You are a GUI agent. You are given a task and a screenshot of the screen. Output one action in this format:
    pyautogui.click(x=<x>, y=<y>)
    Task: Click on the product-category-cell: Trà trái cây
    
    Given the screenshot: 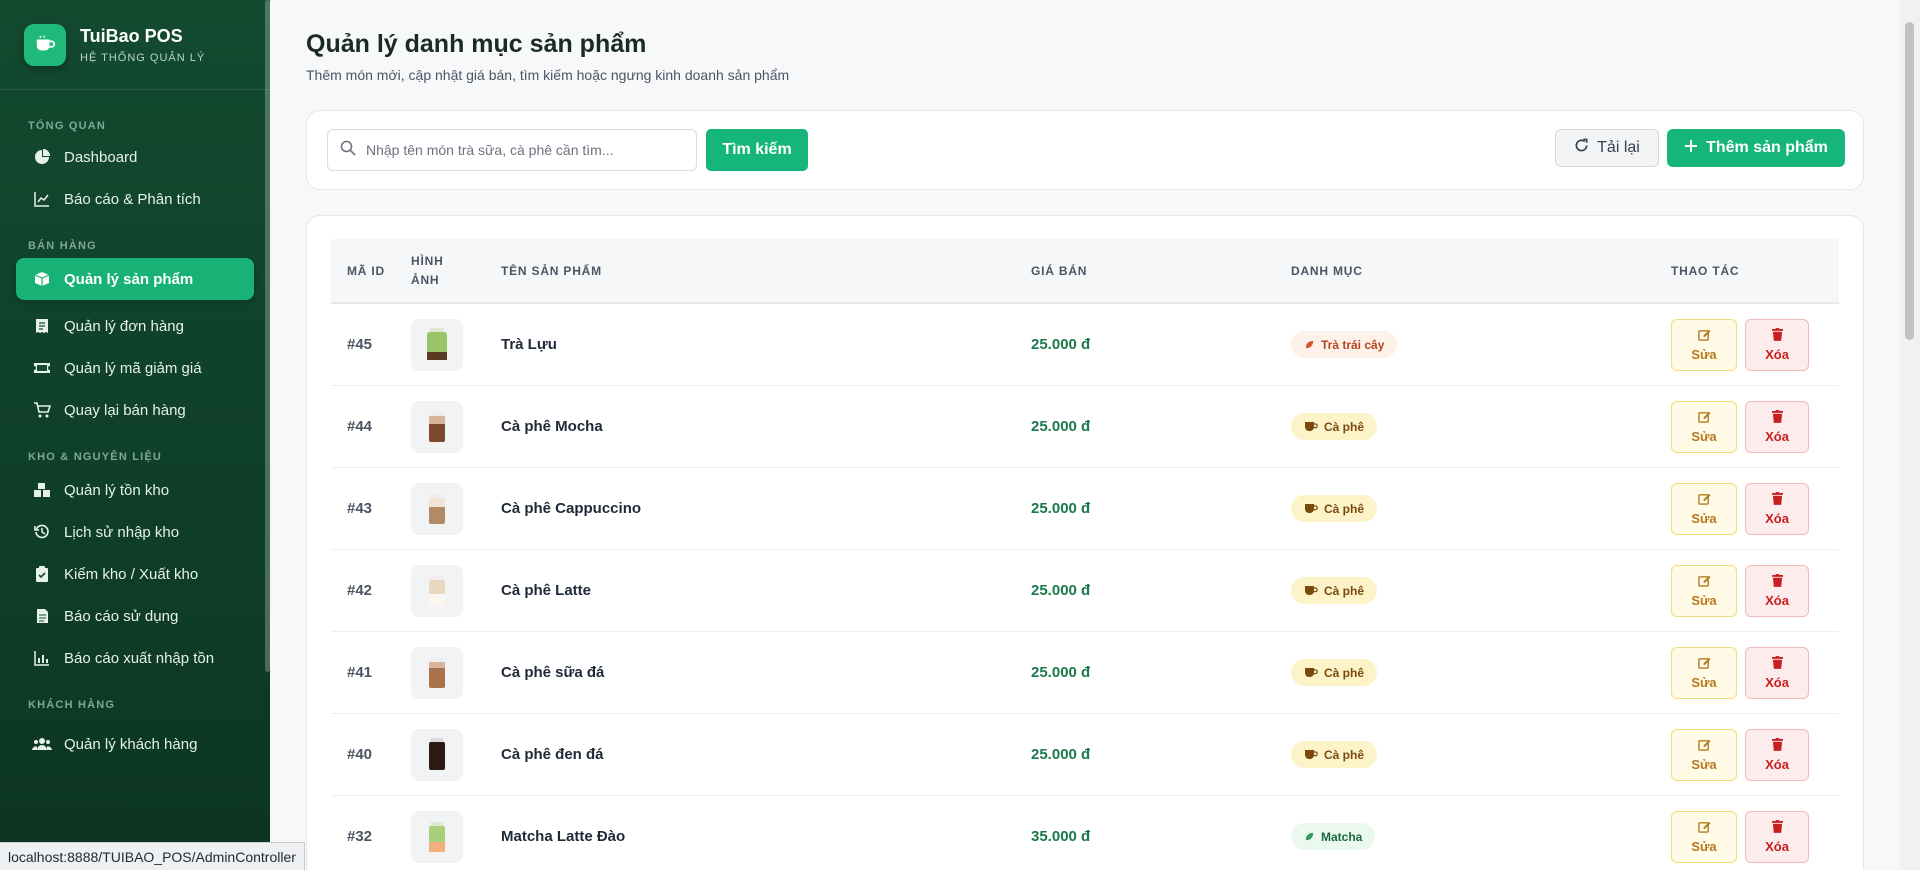 What is the action you would take?
    pyautogui.click(x=1481, y=344)
    